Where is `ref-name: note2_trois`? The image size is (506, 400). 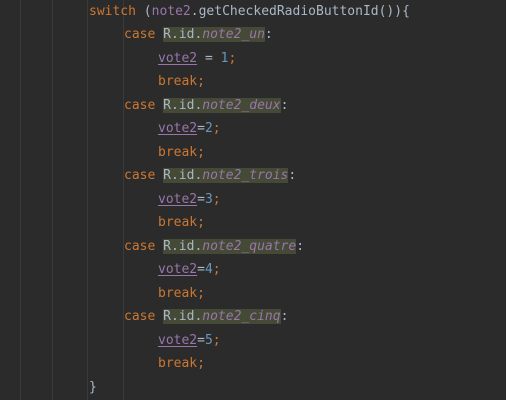
ref-name: note2_trois is located at coordinates (245, 175).